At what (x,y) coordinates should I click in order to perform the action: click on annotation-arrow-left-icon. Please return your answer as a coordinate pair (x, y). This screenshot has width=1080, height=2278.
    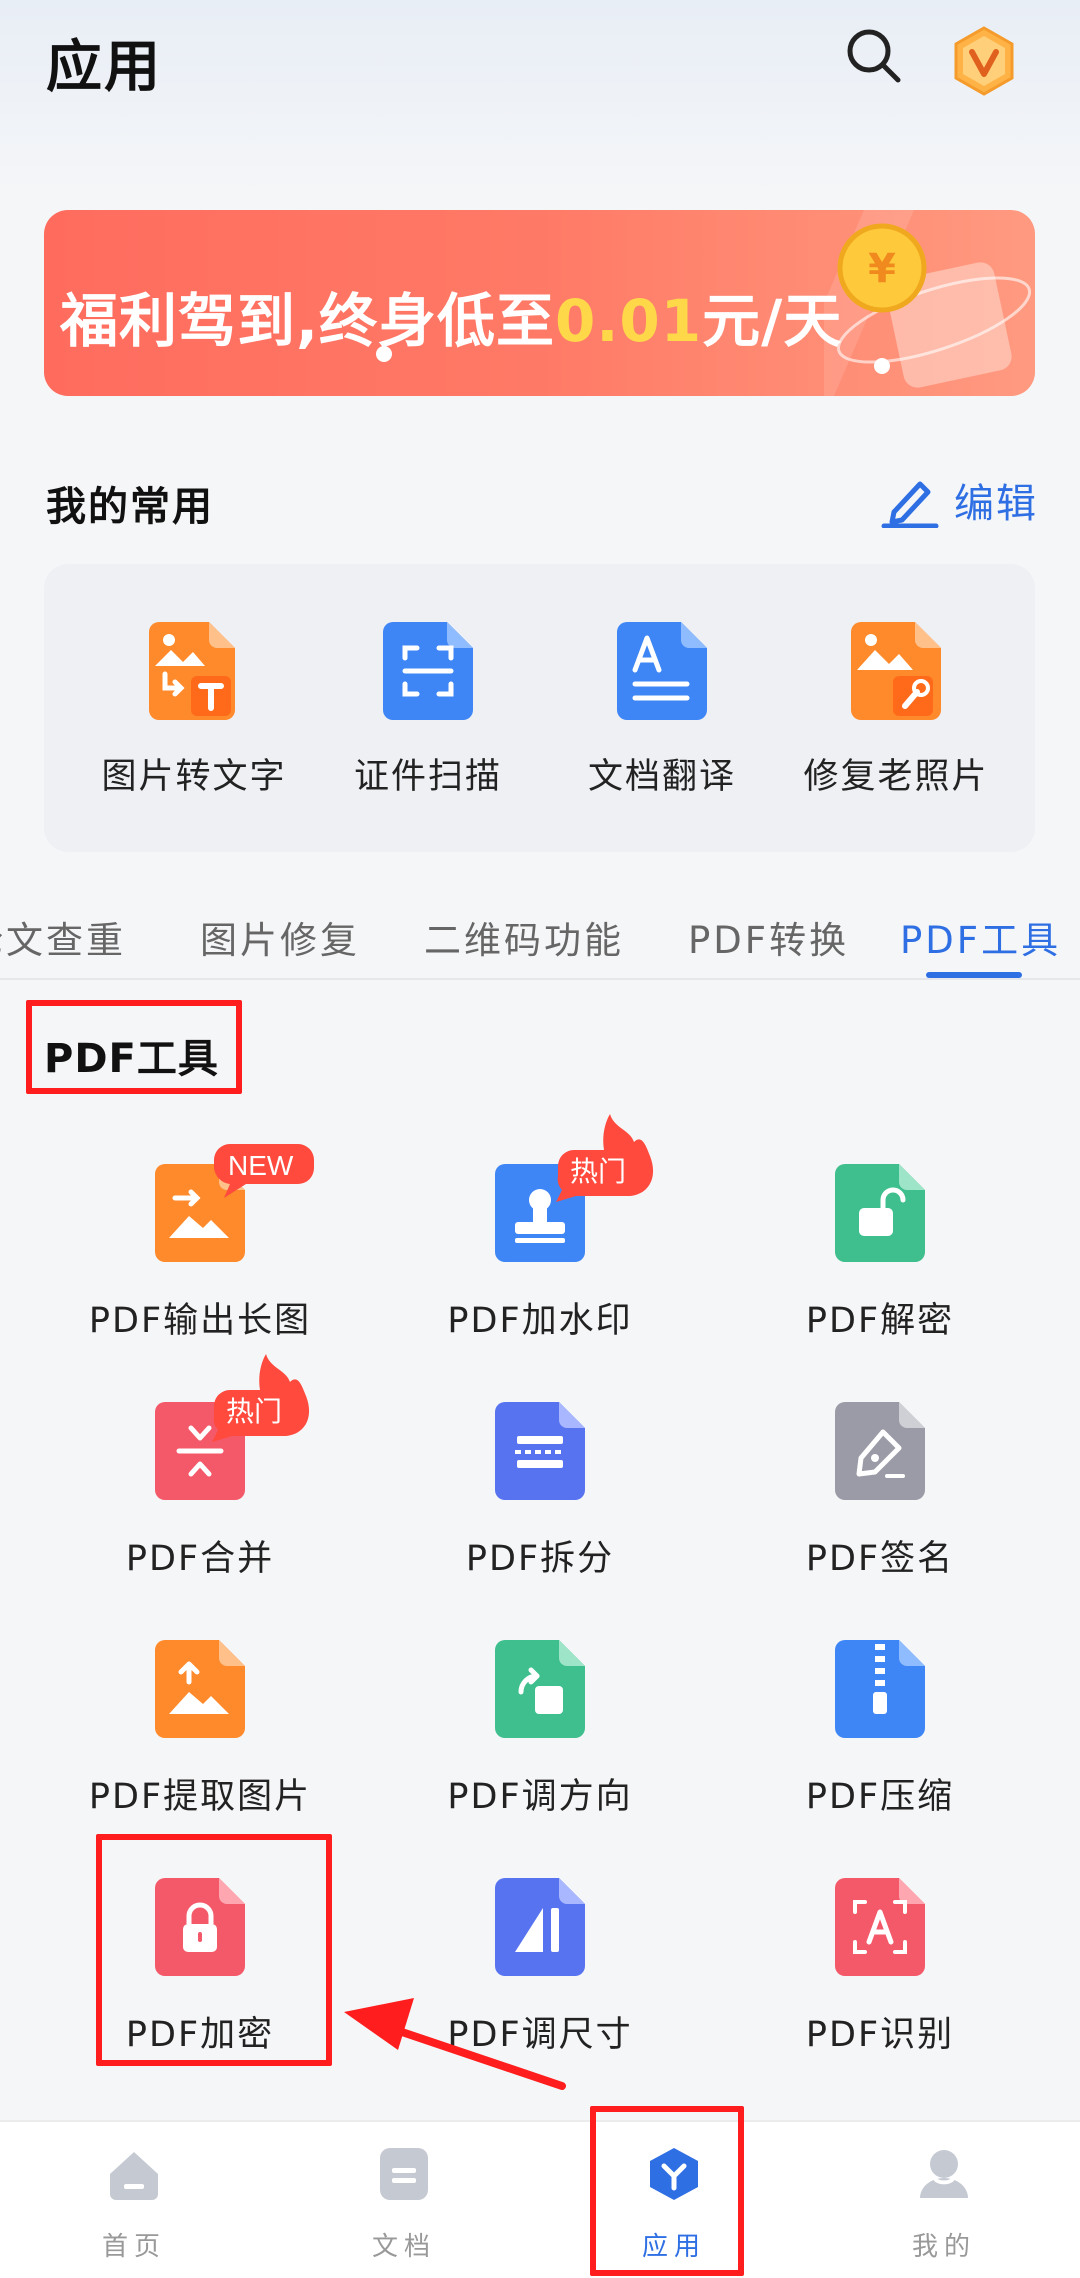
    Looking at the image, I should click on (455, 2044).